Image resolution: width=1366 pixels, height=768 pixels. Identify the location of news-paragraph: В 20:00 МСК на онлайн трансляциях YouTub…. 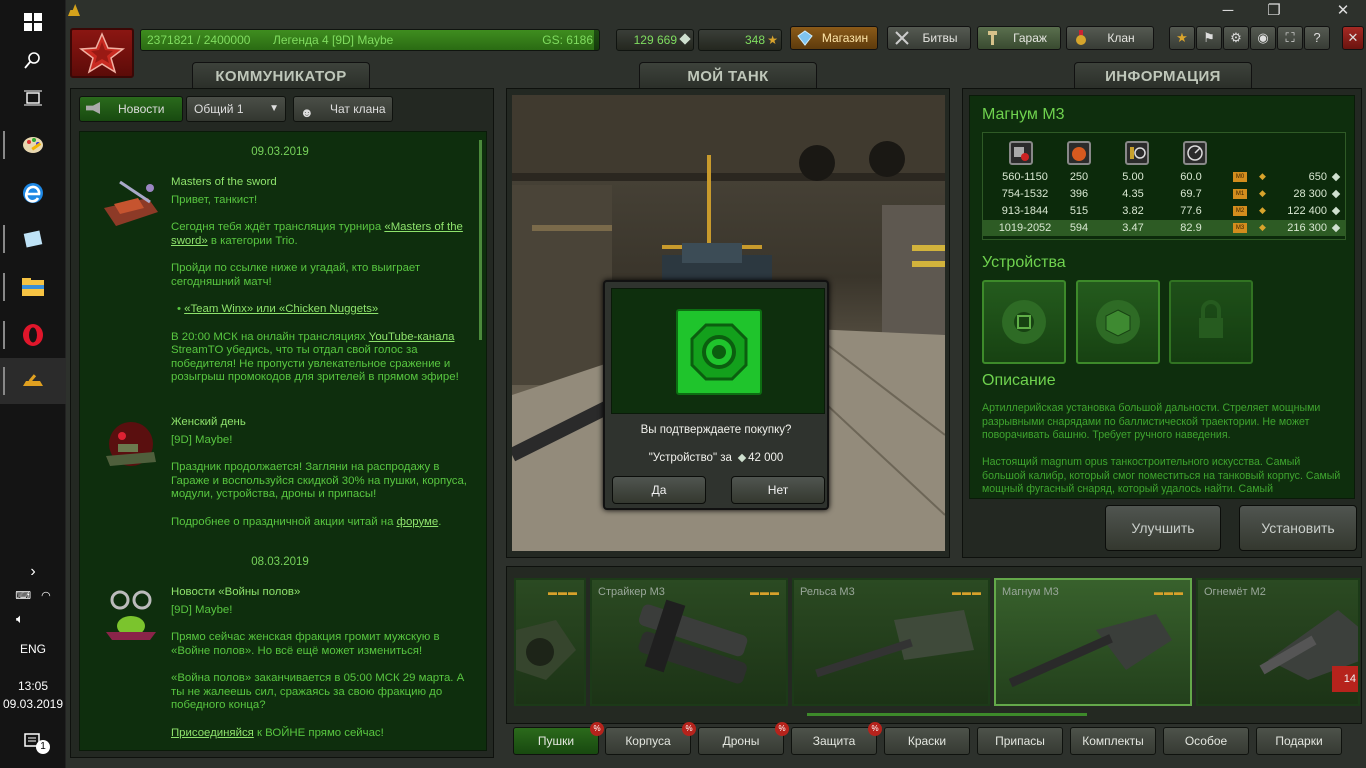
(315, 357).